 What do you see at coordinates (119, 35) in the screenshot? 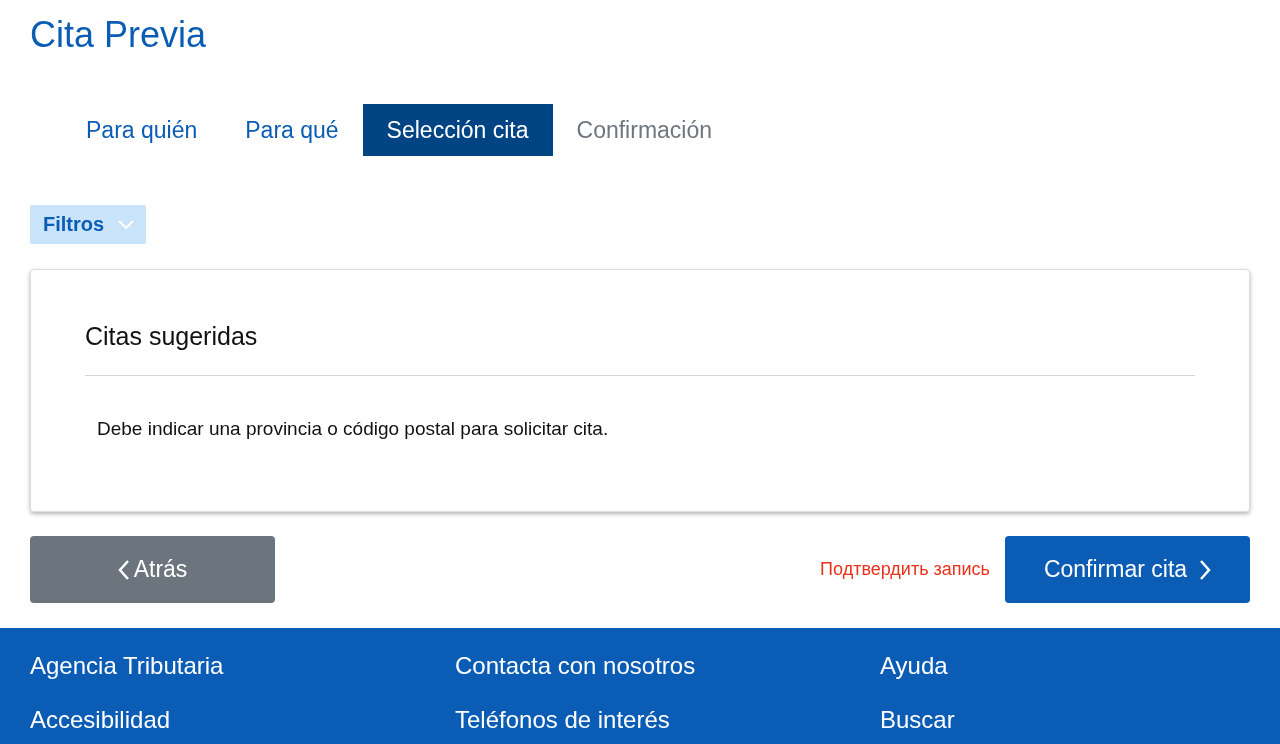
I see `page-title: Cita Previa` at bounding box center [119, 35].